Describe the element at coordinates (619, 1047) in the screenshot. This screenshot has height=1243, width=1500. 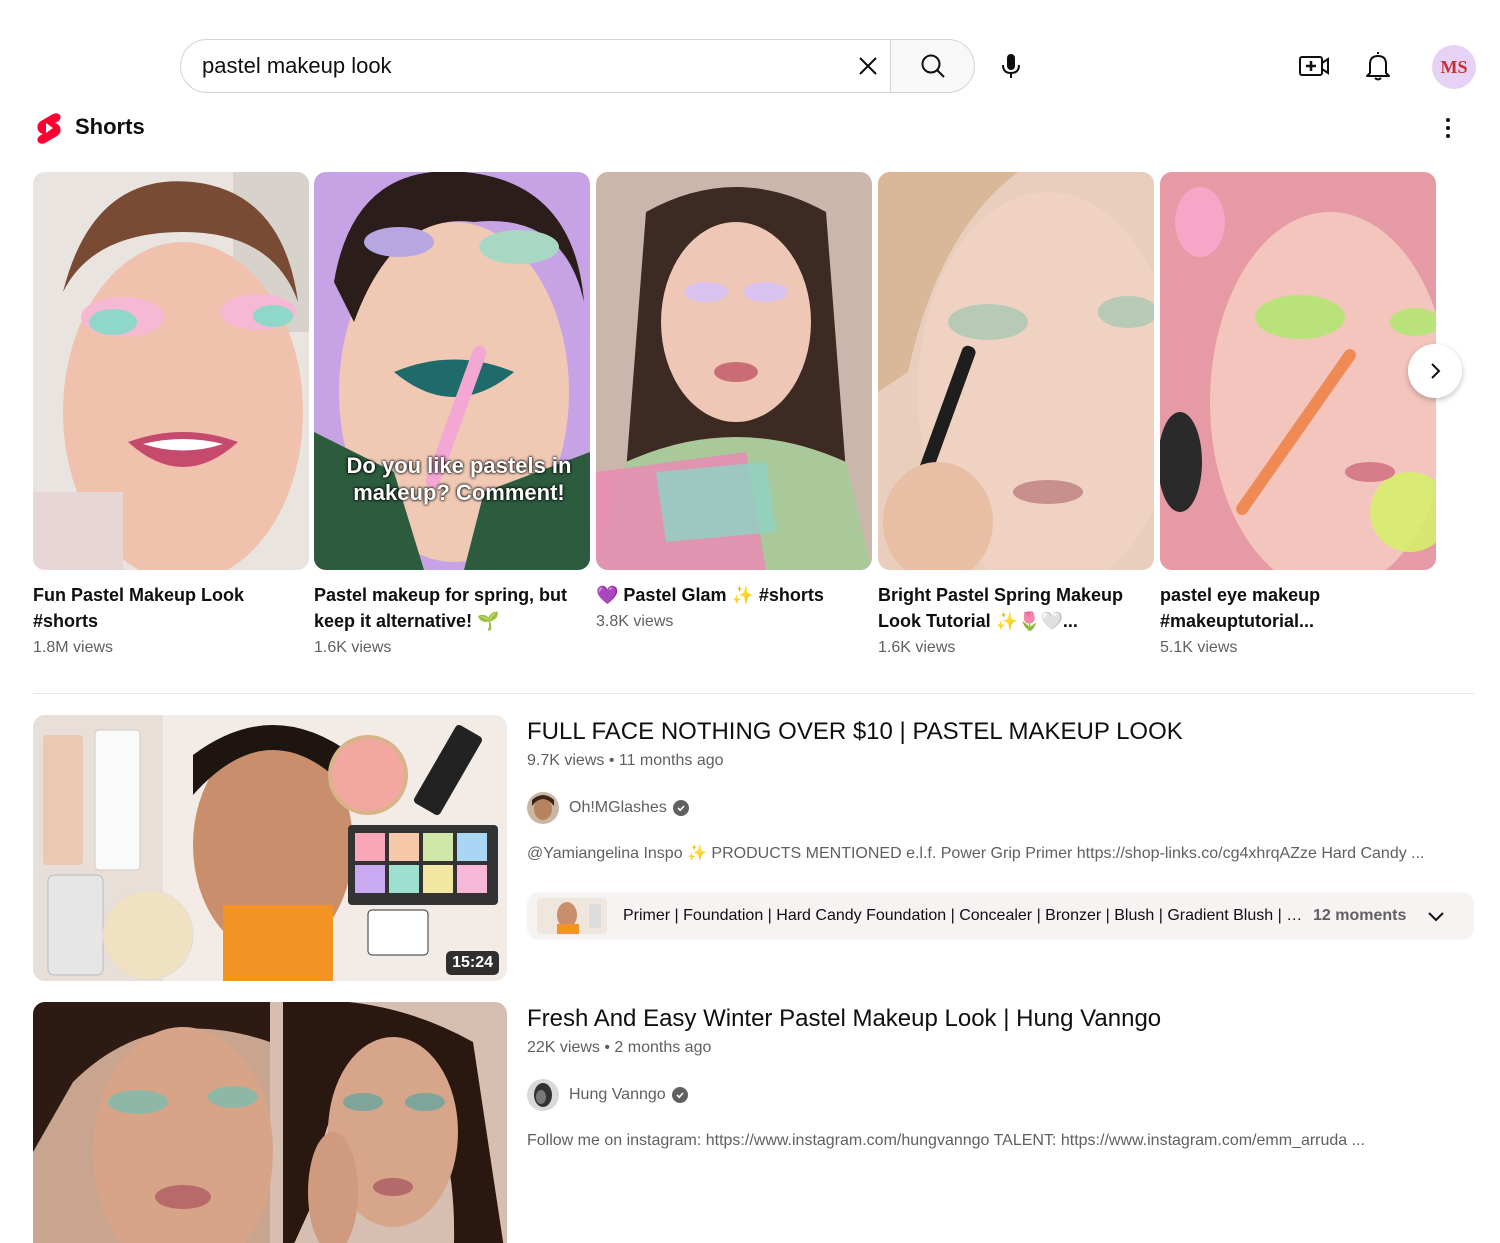
I see `video-meta: 22K views • 2 months ago` at that location.